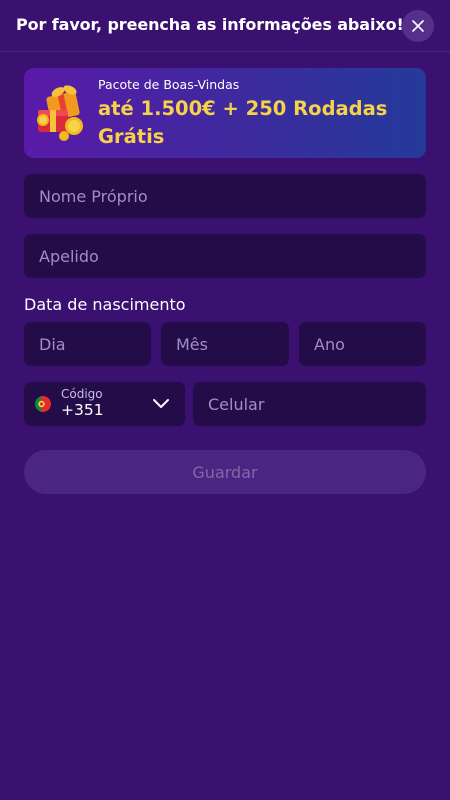 Image resolution: width=450 pixels, height=800 pixels. What do you see at coordinates (225, 344) in the screenshot?
I see `birth-month-input` at bounding box center [225, 344].